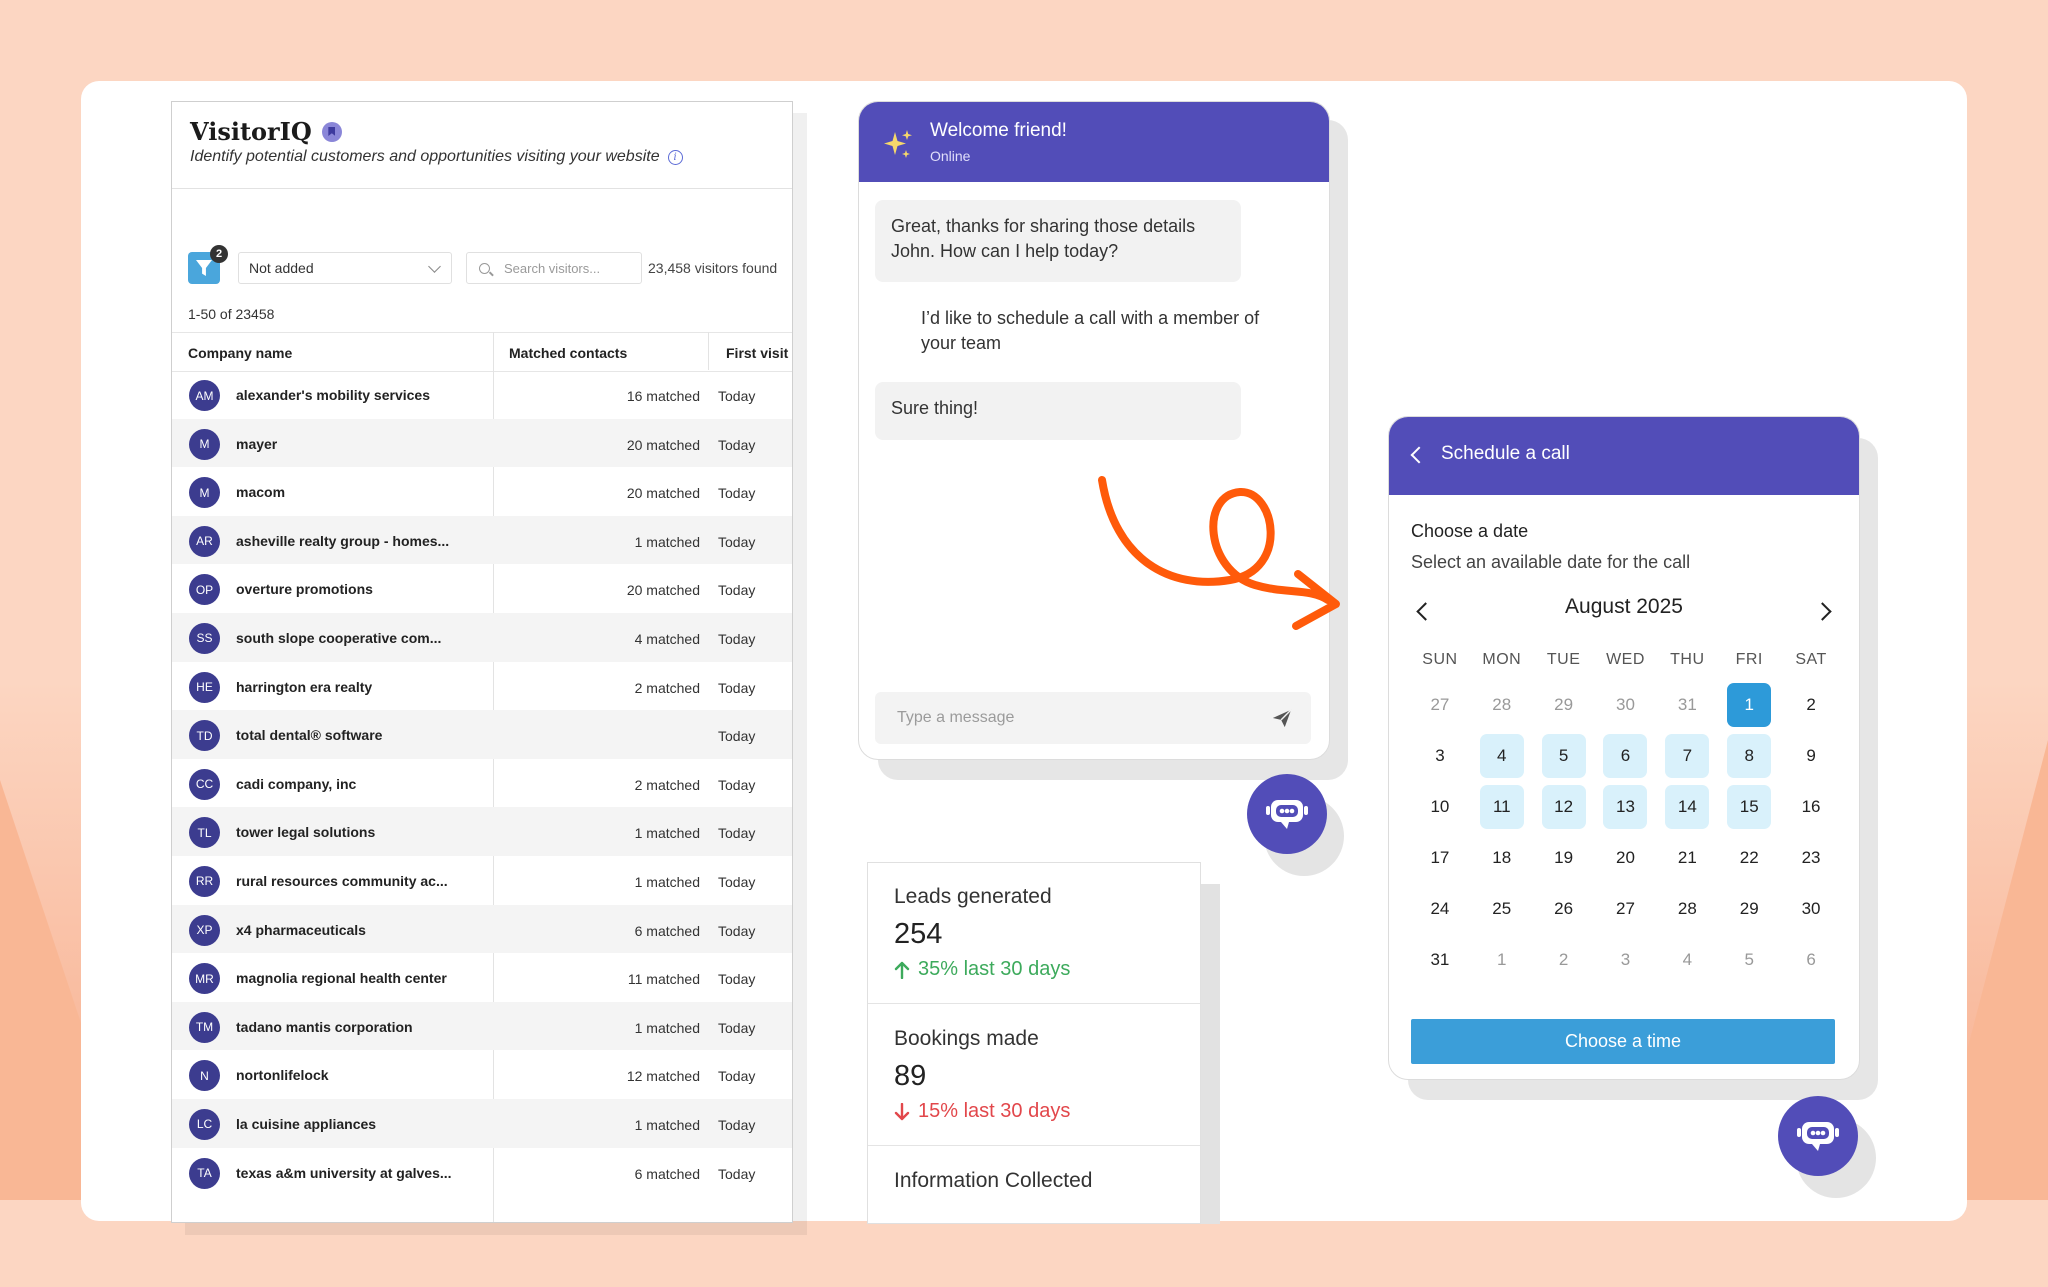  What do you see at coordinates (667, 1173) in the screenshot?
I see `matched-contacts: 6 matched` at bounding box center [667, 1173].